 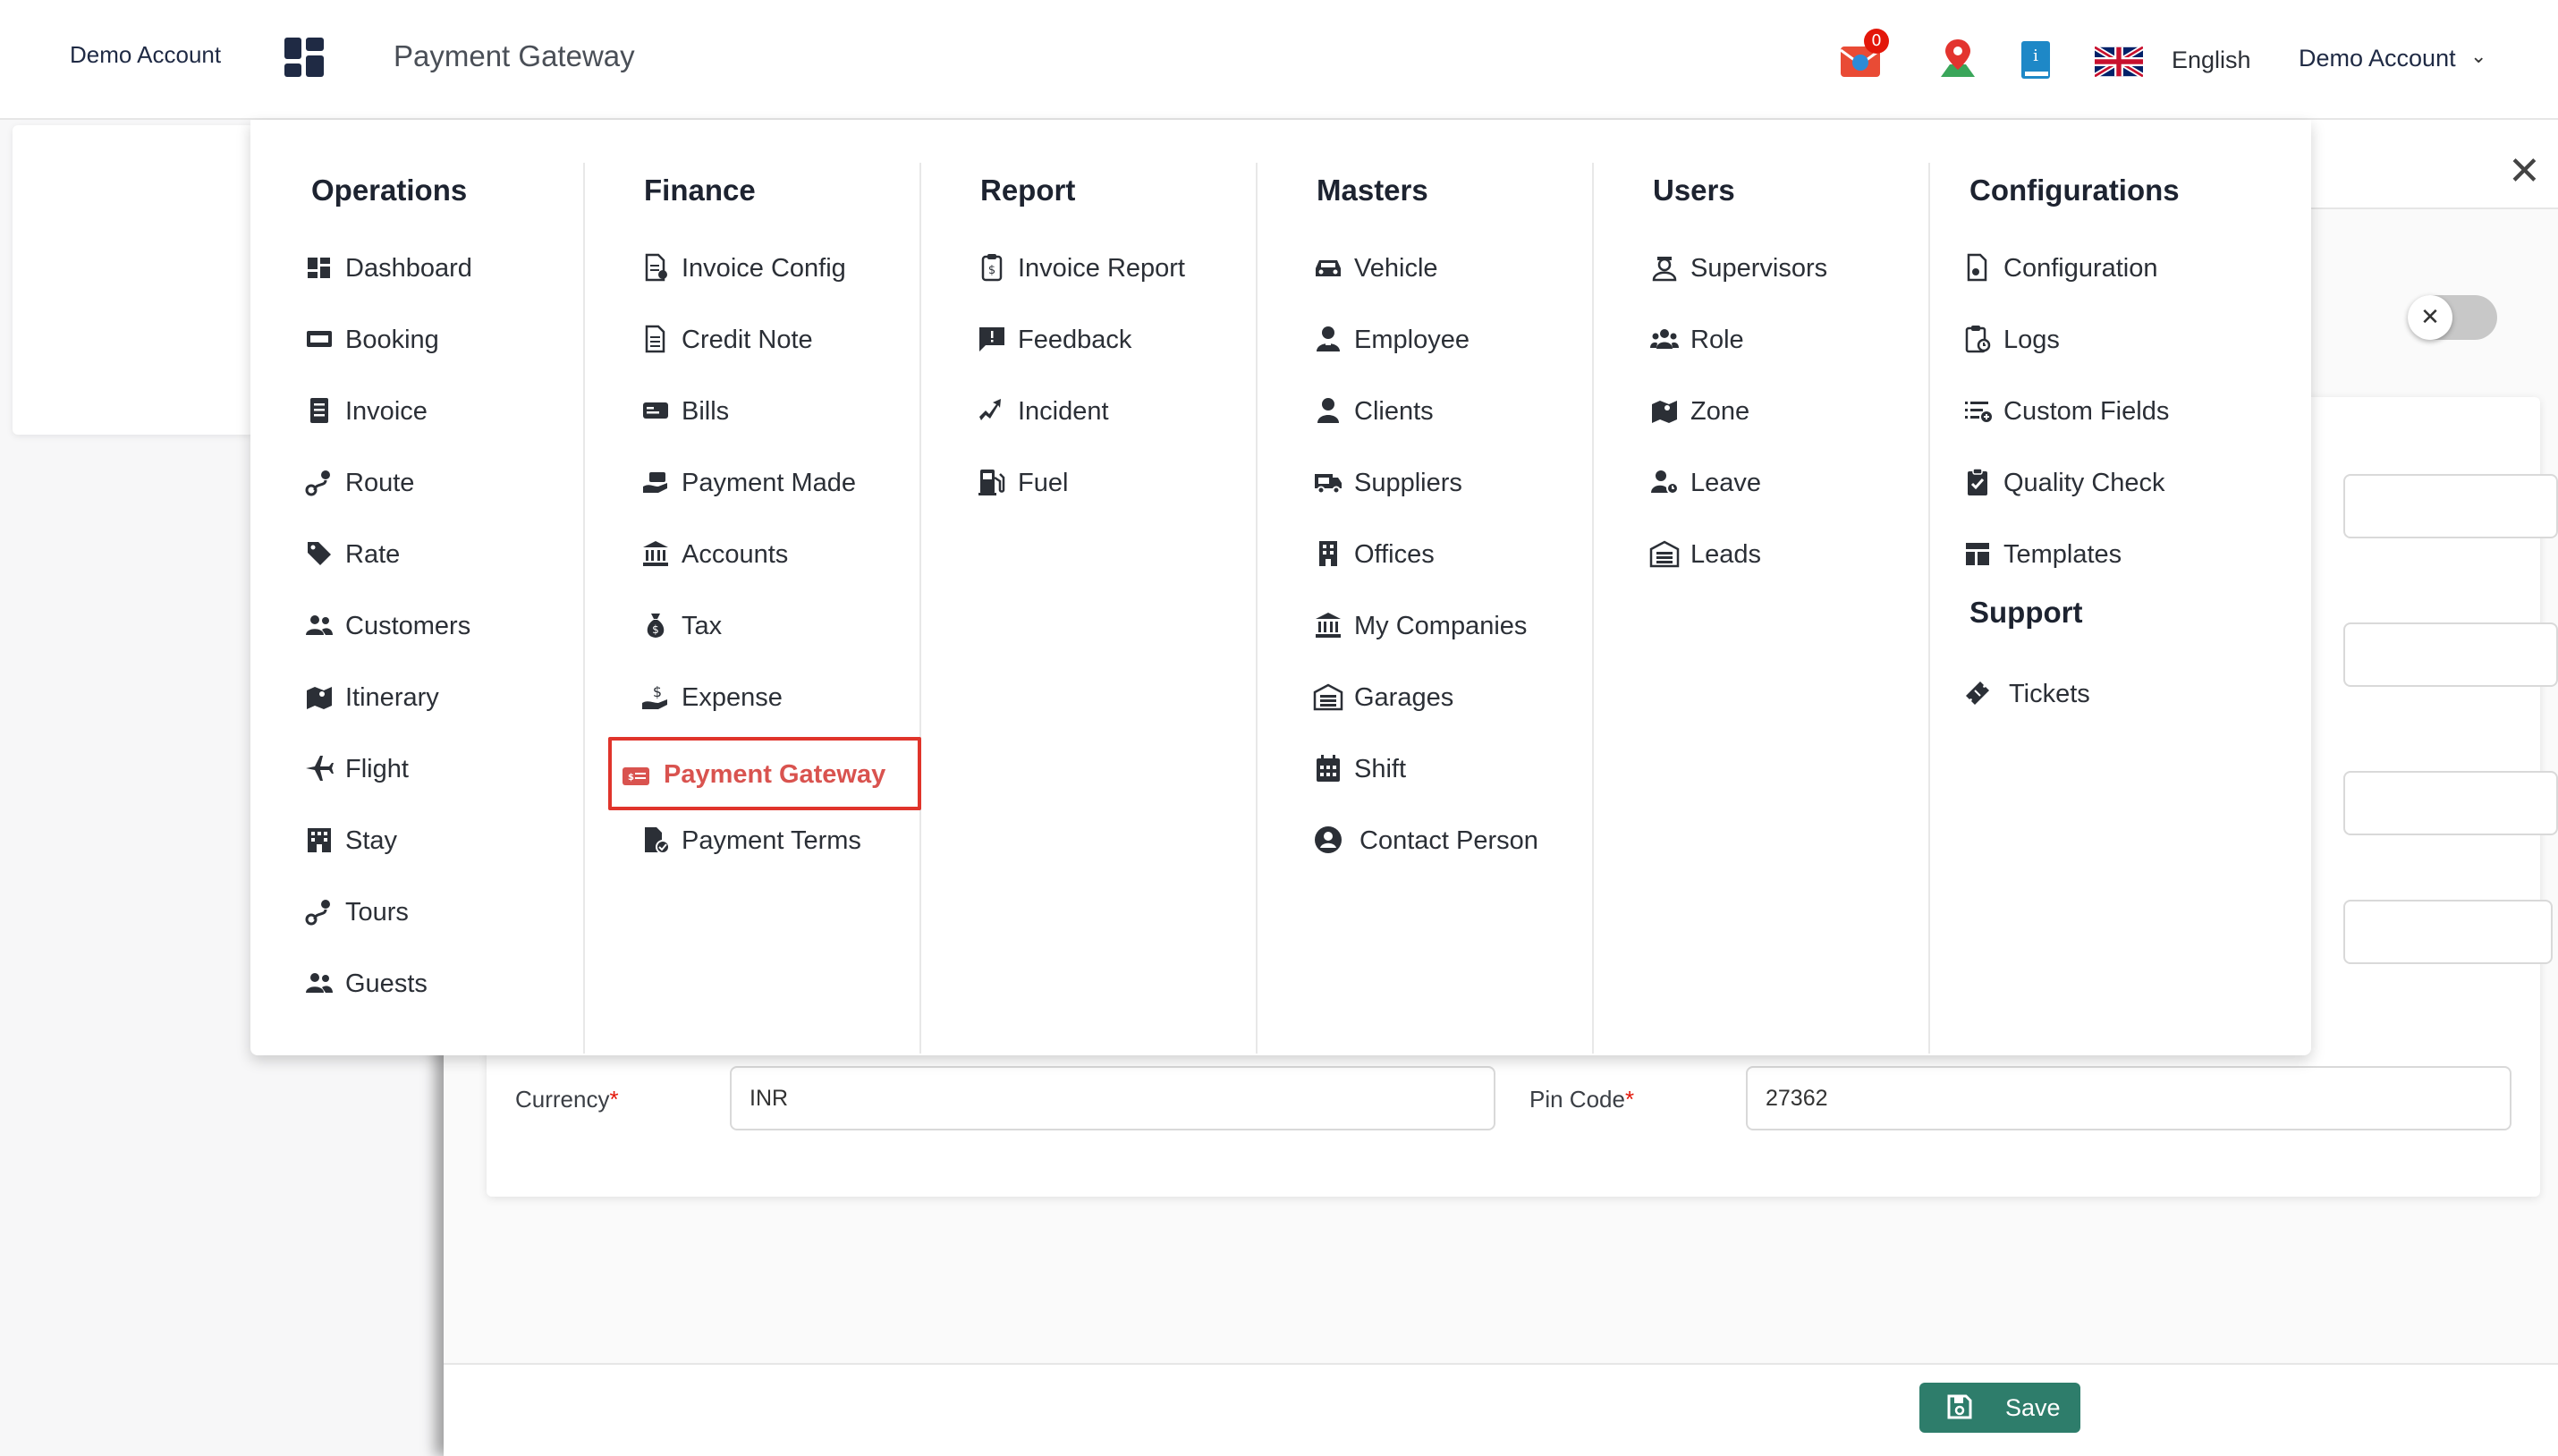 What do you see at coordinates (2097, 483) in the screenshot?
I see `menu-item-quality-check: Quality Check` at bounding box center [2097, 483].